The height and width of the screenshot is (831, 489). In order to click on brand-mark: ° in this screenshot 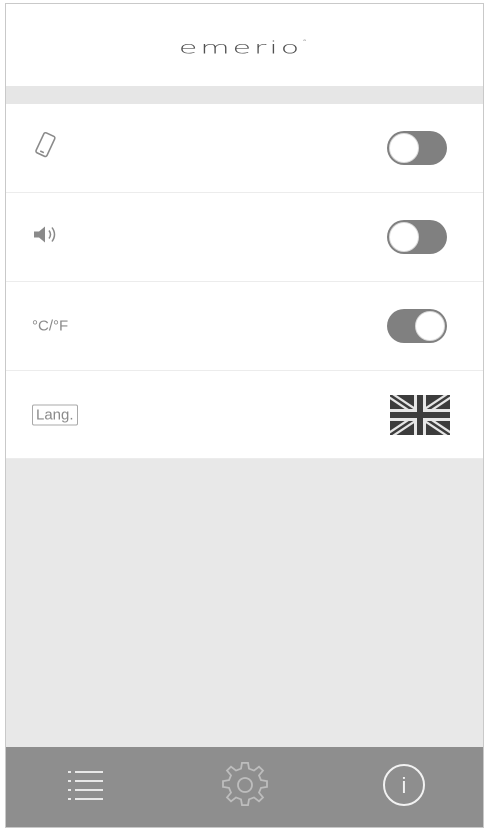, I will do `click(306, 41)`.